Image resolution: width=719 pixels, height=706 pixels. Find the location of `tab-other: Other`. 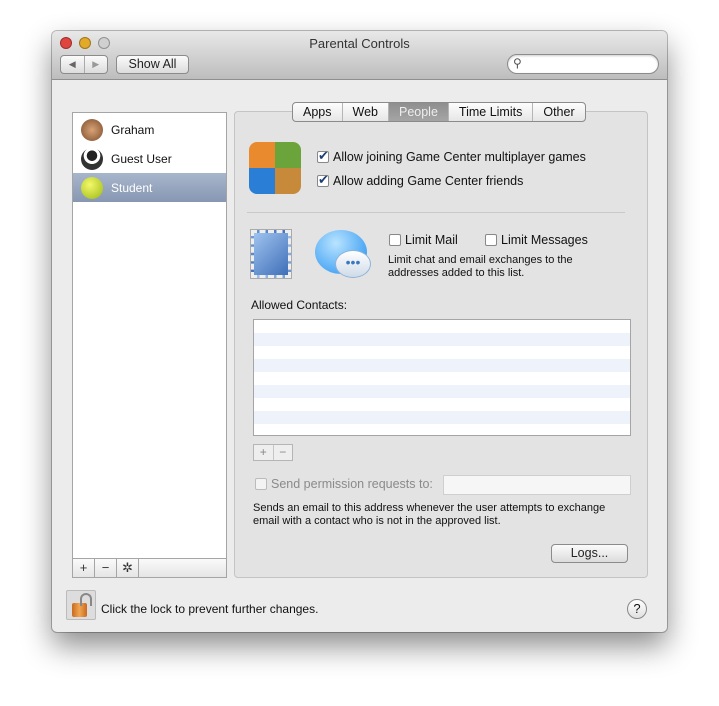

tab-other: Other is located at coordinates (558, 112).